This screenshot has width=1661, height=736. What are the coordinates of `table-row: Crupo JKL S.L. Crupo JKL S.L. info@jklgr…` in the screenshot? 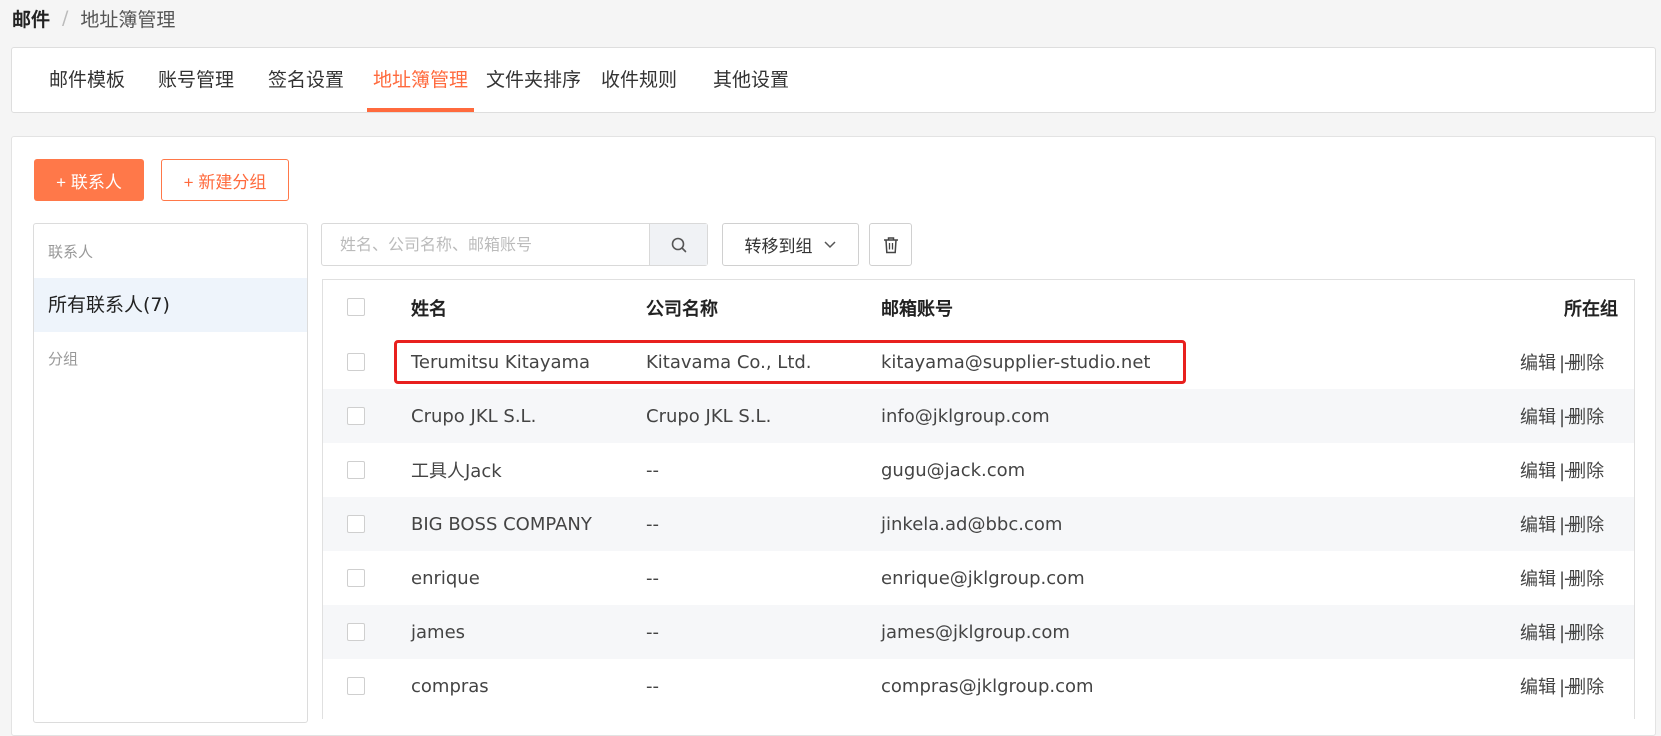 It's located at (978, 416).